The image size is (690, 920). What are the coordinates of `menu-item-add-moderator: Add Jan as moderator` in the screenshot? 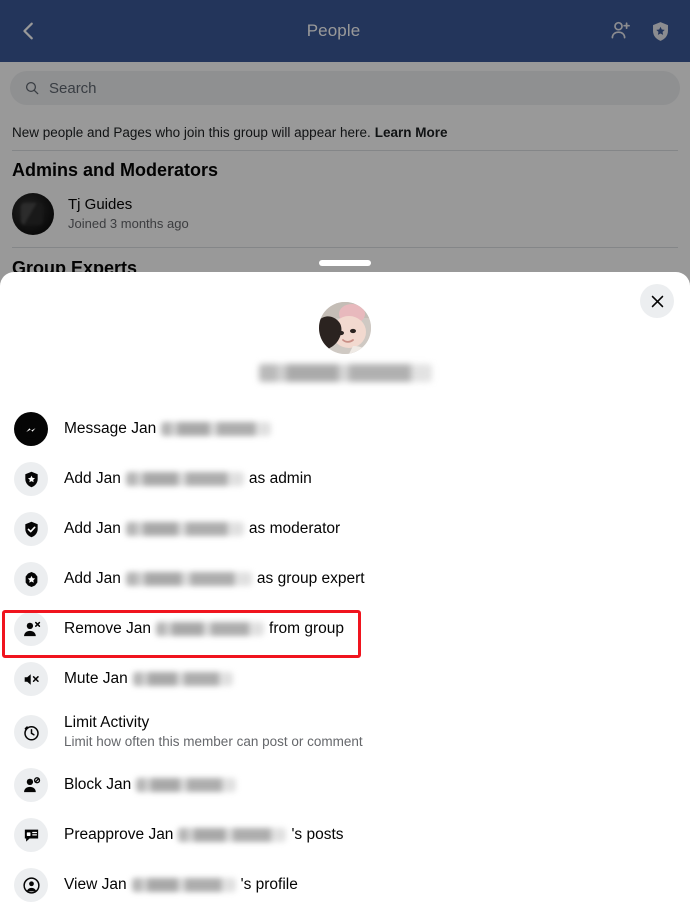 It's located at (345, 529).